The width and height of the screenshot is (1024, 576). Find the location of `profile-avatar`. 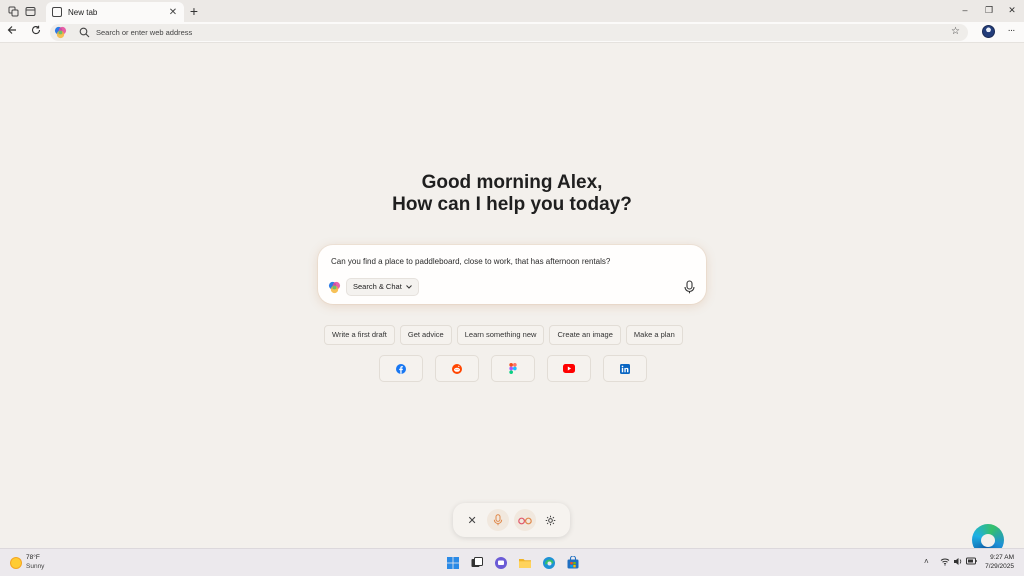

profile-avatar is located at coordinates (988, 31).